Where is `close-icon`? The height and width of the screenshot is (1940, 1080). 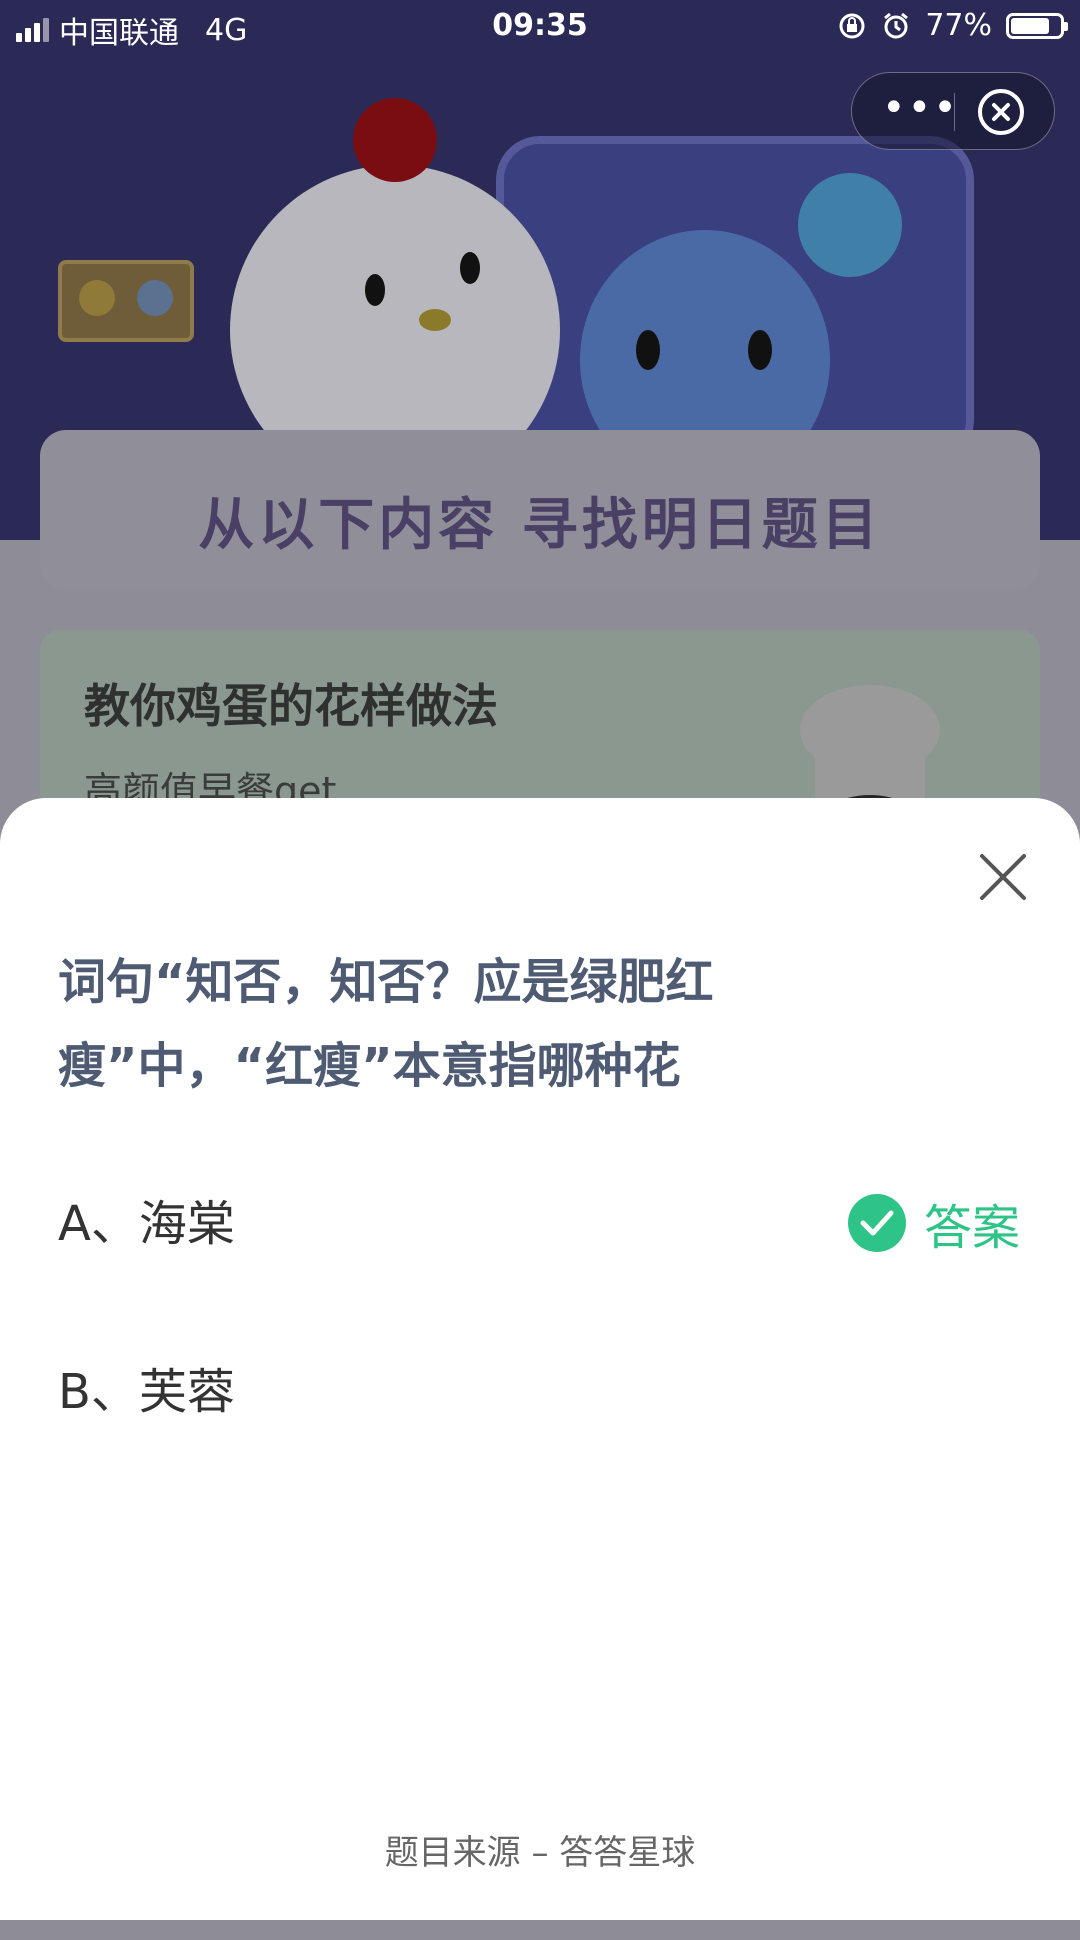 close-icon is located at coordinates (1003, 877).